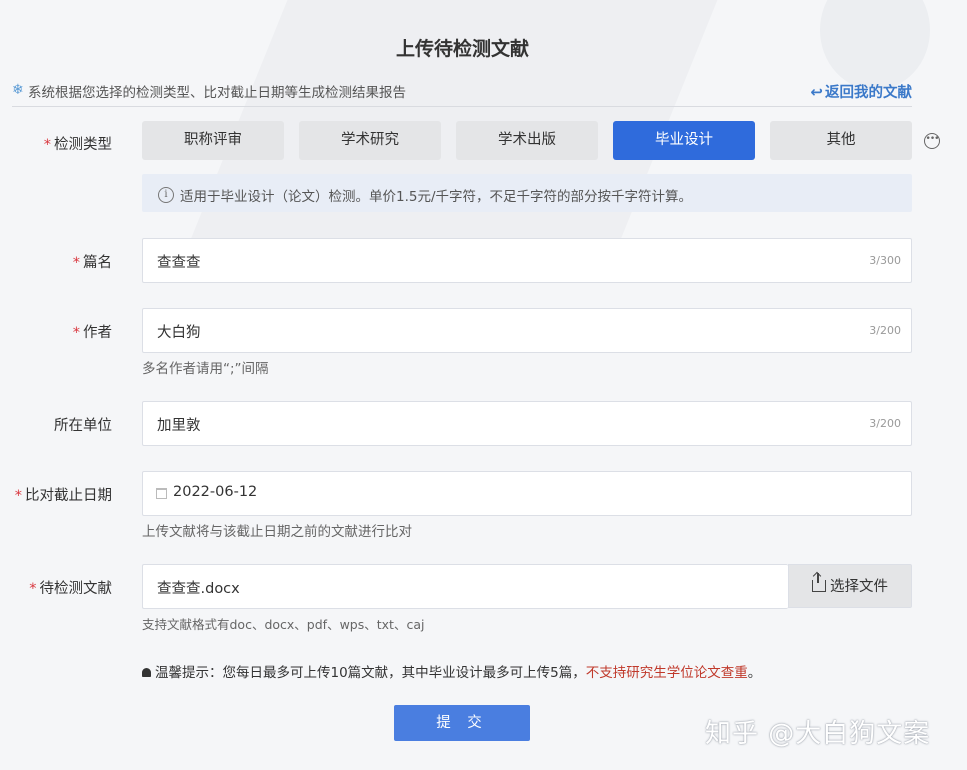  Describe the element at coordinates (932, 141) in the screenshot. I see `more-options-icon: •••` at that location.